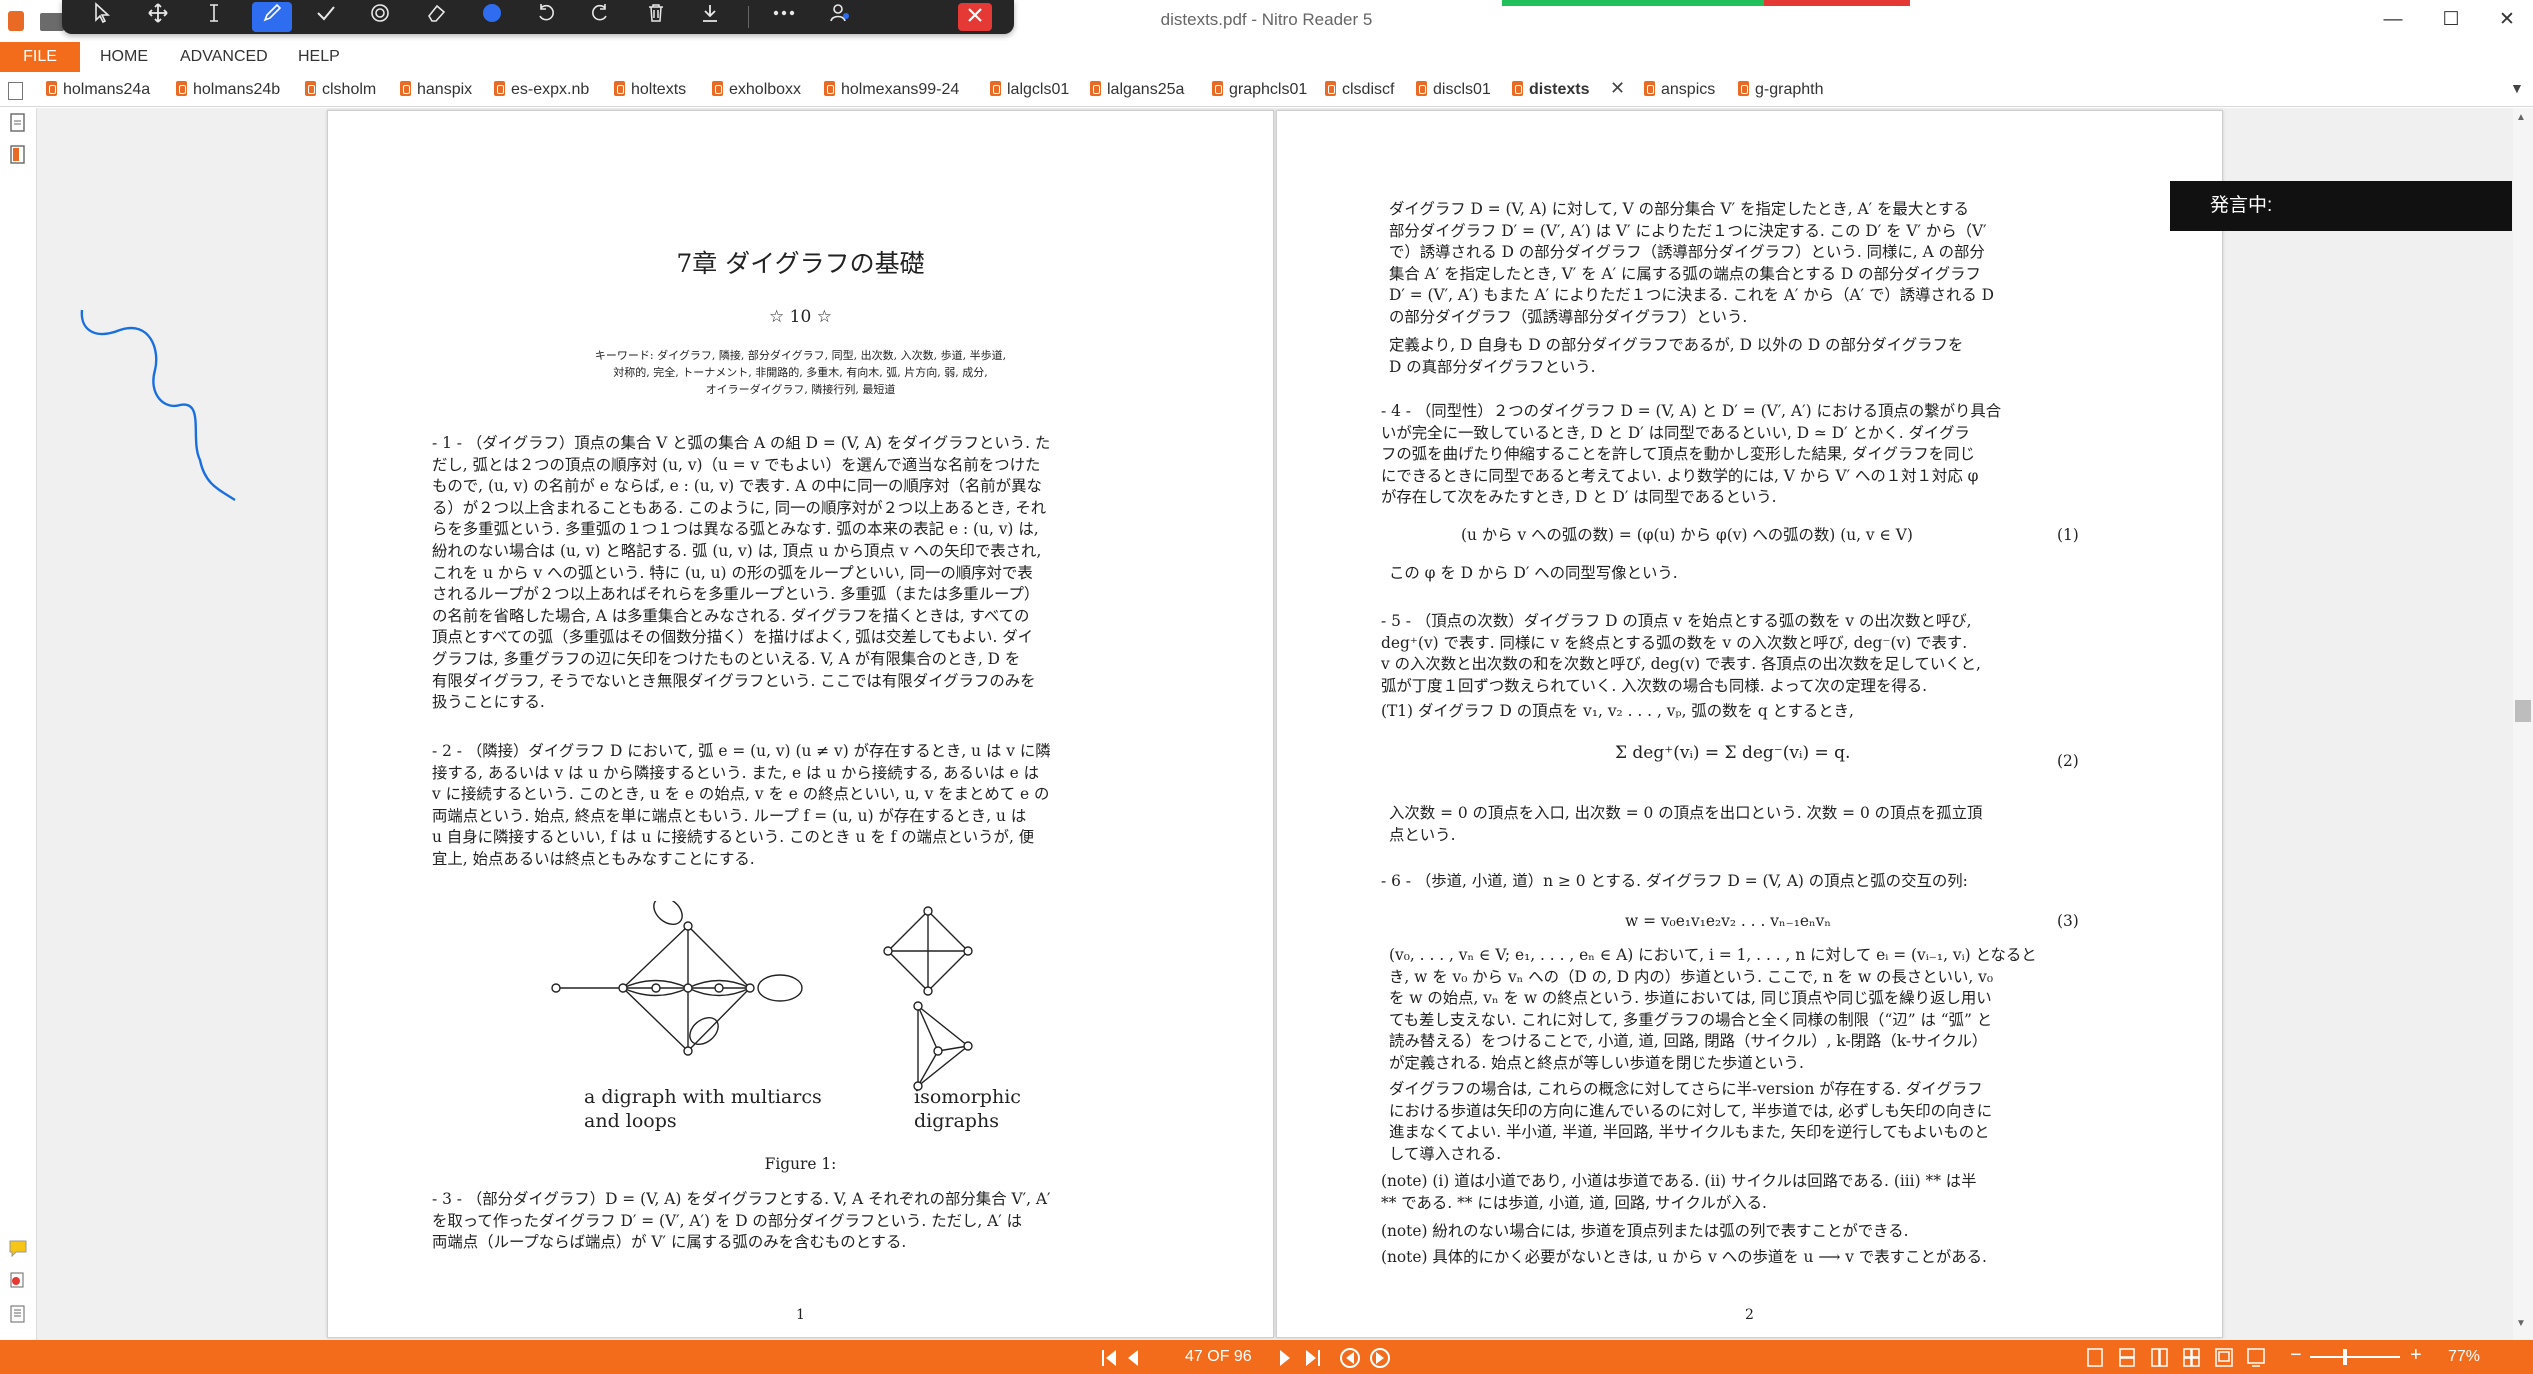 The height and width of the screenshot is (1374, 2533). What do you see at coordinates (18, 1249) in the screenshot?
I see `comments-icon` at bounding box center [18, 1249].